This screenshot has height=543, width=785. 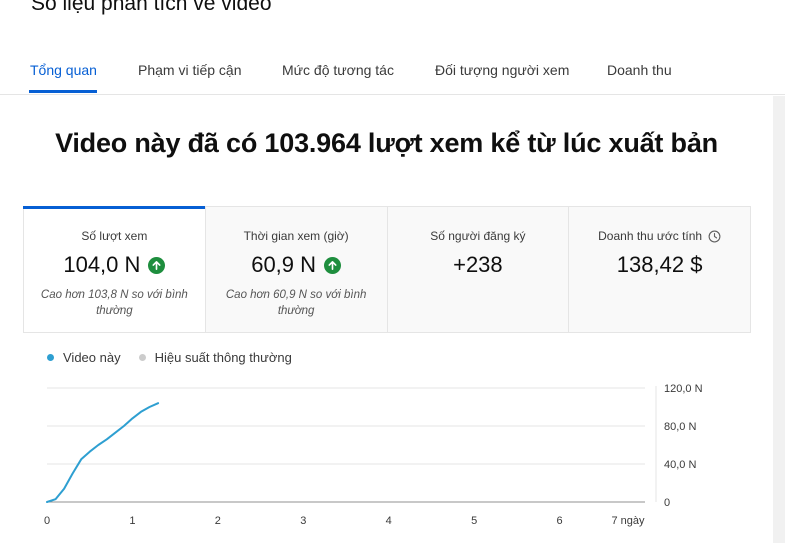 What do you see at coordinates (84, 357) in the screenshot?
I see `legend-item-this-video: Video này` at bounding box center [84, 357].